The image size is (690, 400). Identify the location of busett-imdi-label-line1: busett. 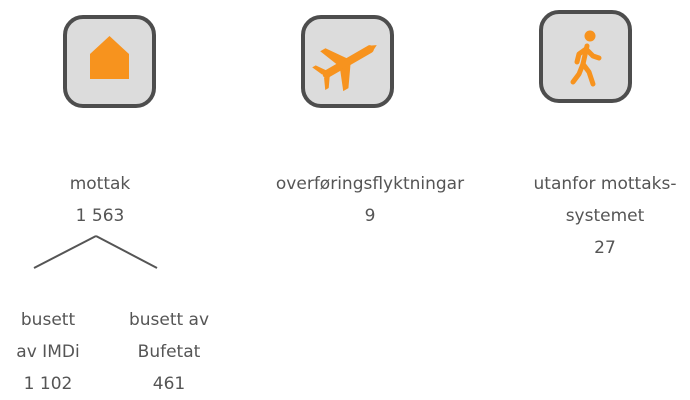
(48, 320).